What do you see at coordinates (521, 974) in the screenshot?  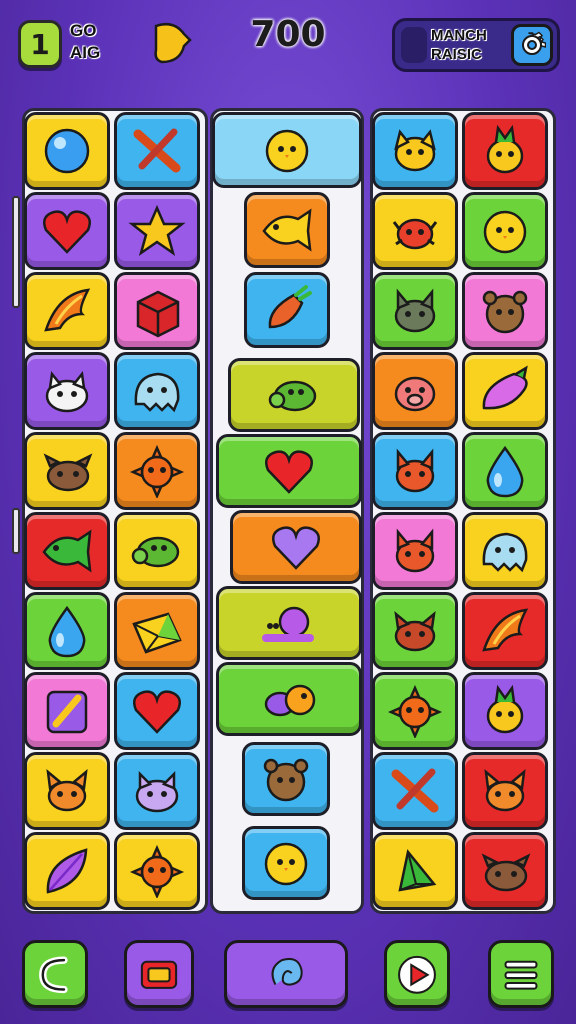 I see `menu-button` at bounding box center [521, 974].